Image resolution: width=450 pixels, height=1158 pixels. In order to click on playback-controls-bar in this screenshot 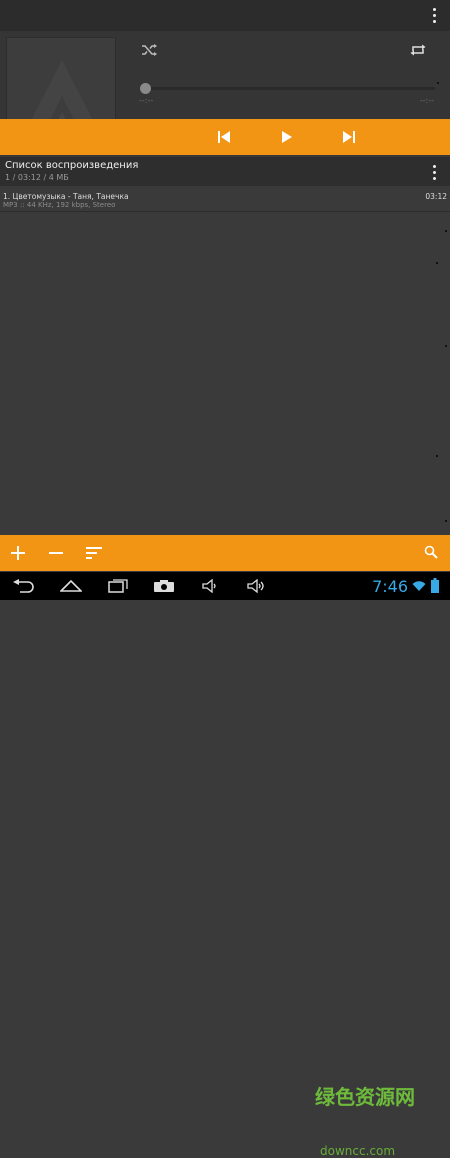, I will do `click(225, 137)`.